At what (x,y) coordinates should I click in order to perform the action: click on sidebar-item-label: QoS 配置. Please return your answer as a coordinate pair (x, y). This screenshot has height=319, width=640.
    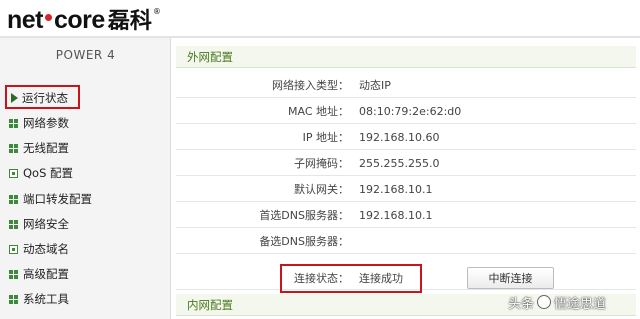
    Looking at the image, I should click on (48, 173).